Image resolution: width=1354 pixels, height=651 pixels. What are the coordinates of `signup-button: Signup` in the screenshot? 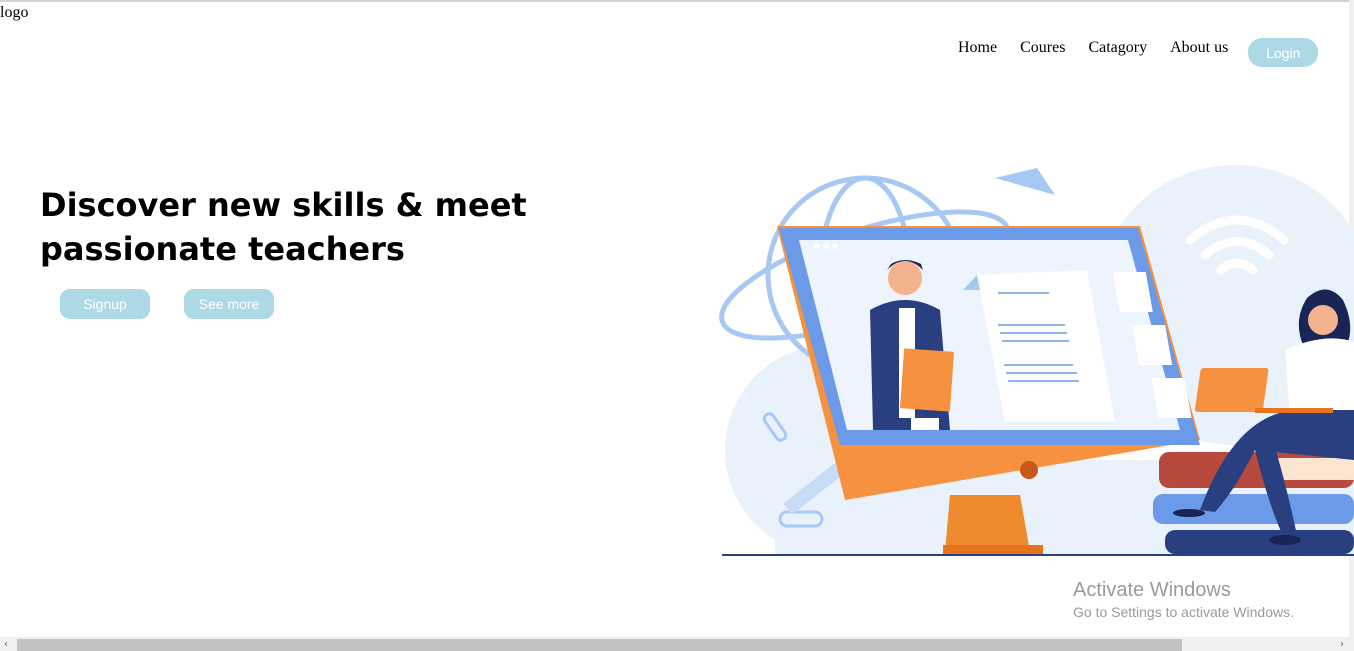 It's located at (105, 304).